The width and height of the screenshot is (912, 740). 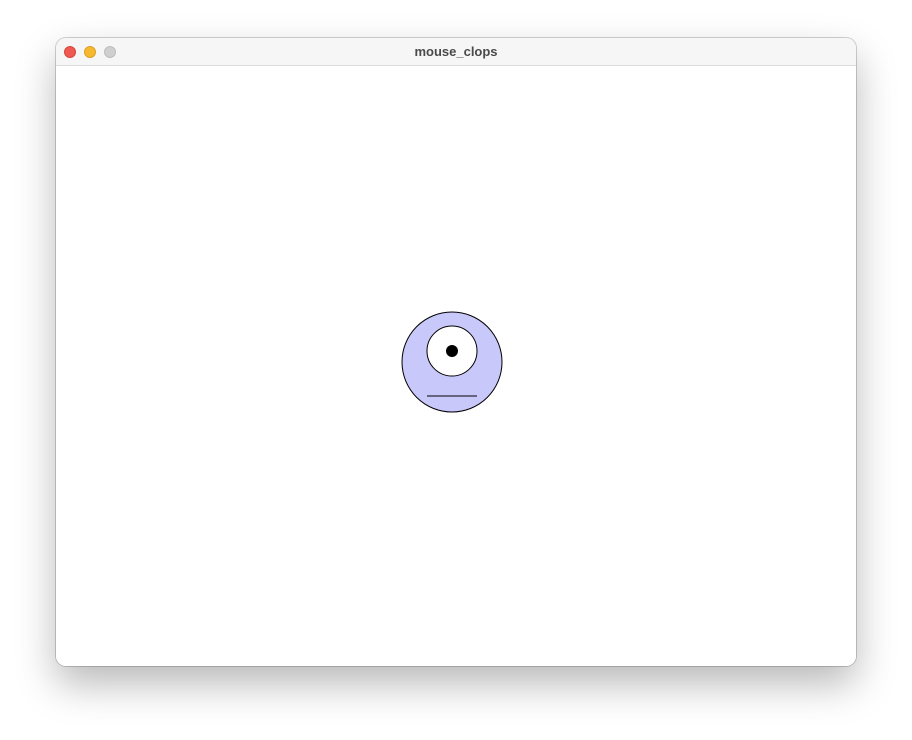 I want to click on creature-pupil, so click(x=452, y=351).